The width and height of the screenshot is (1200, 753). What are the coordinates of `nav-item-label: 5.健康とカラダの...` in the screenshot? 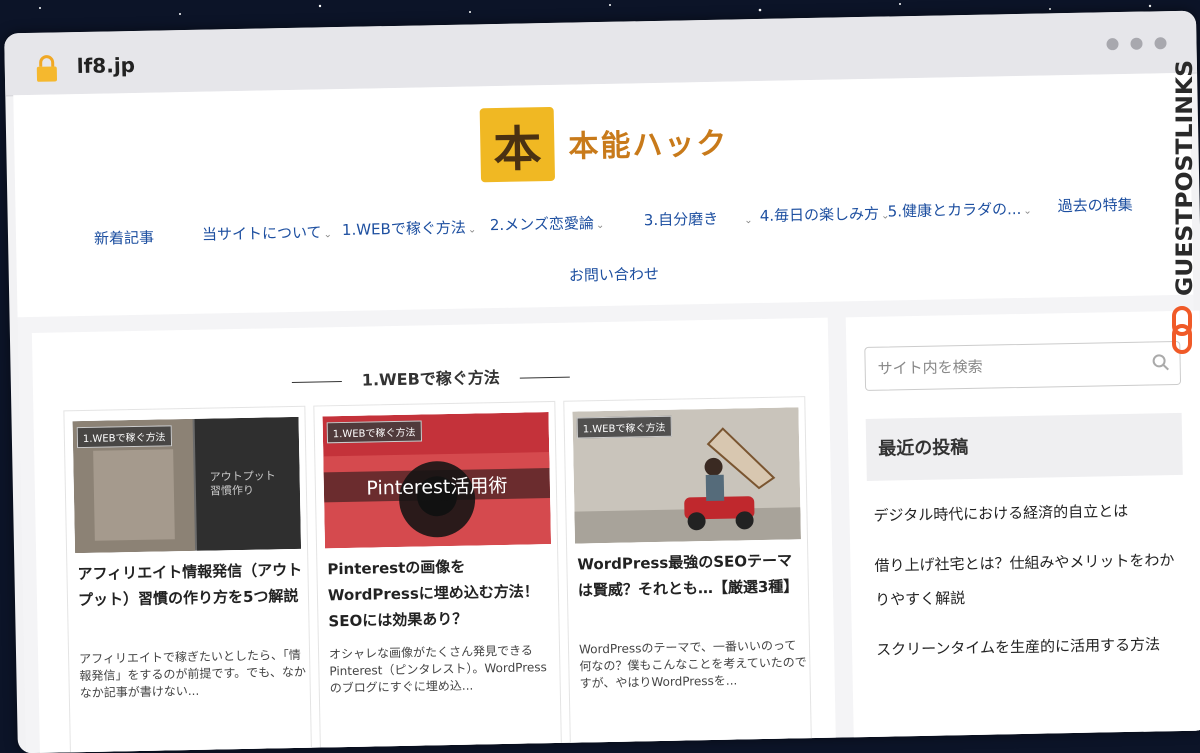 It's located at (954, 210).